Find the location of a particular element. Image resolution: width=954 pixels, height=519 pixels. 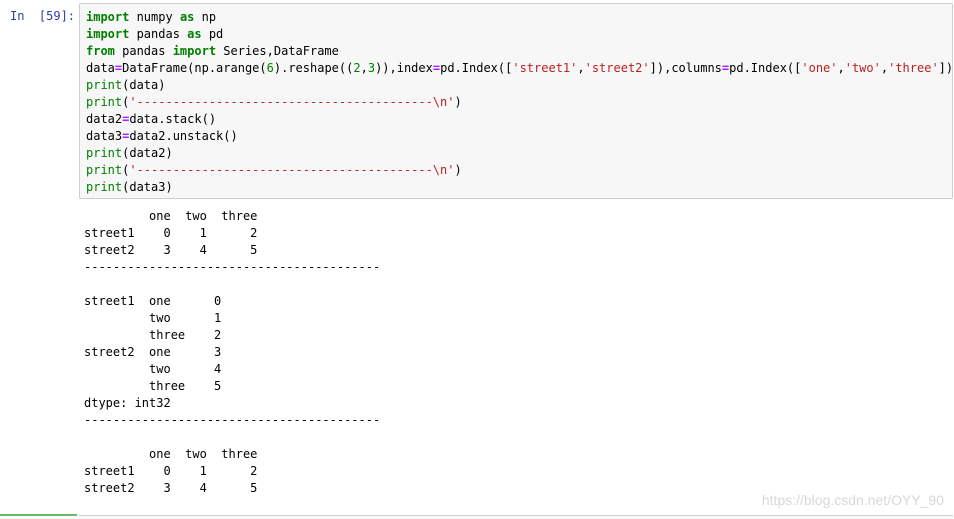

code-token: 'three' is located at coordinates (913, 68).